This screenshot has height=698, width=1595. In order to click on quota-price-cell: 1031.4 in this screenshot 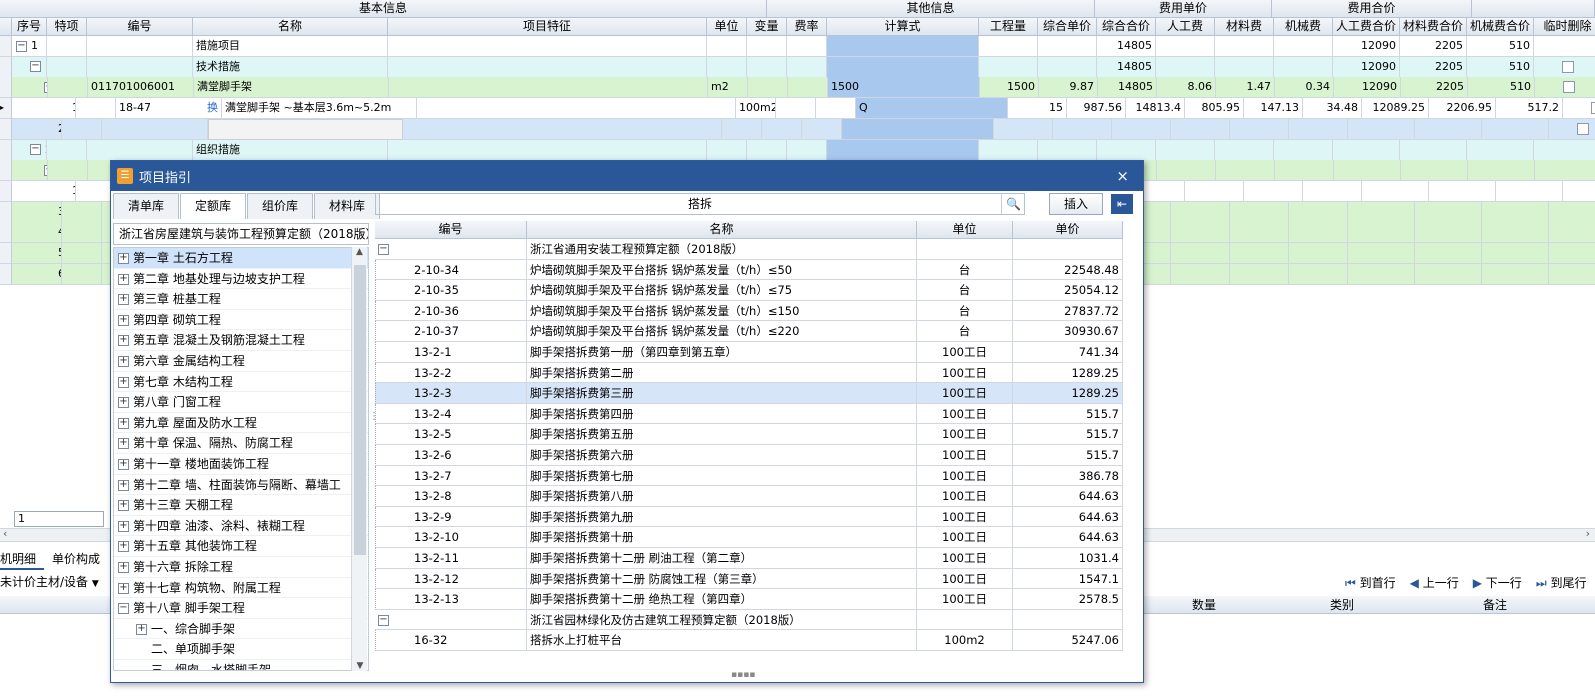, I will do `click(1068, 558)`.